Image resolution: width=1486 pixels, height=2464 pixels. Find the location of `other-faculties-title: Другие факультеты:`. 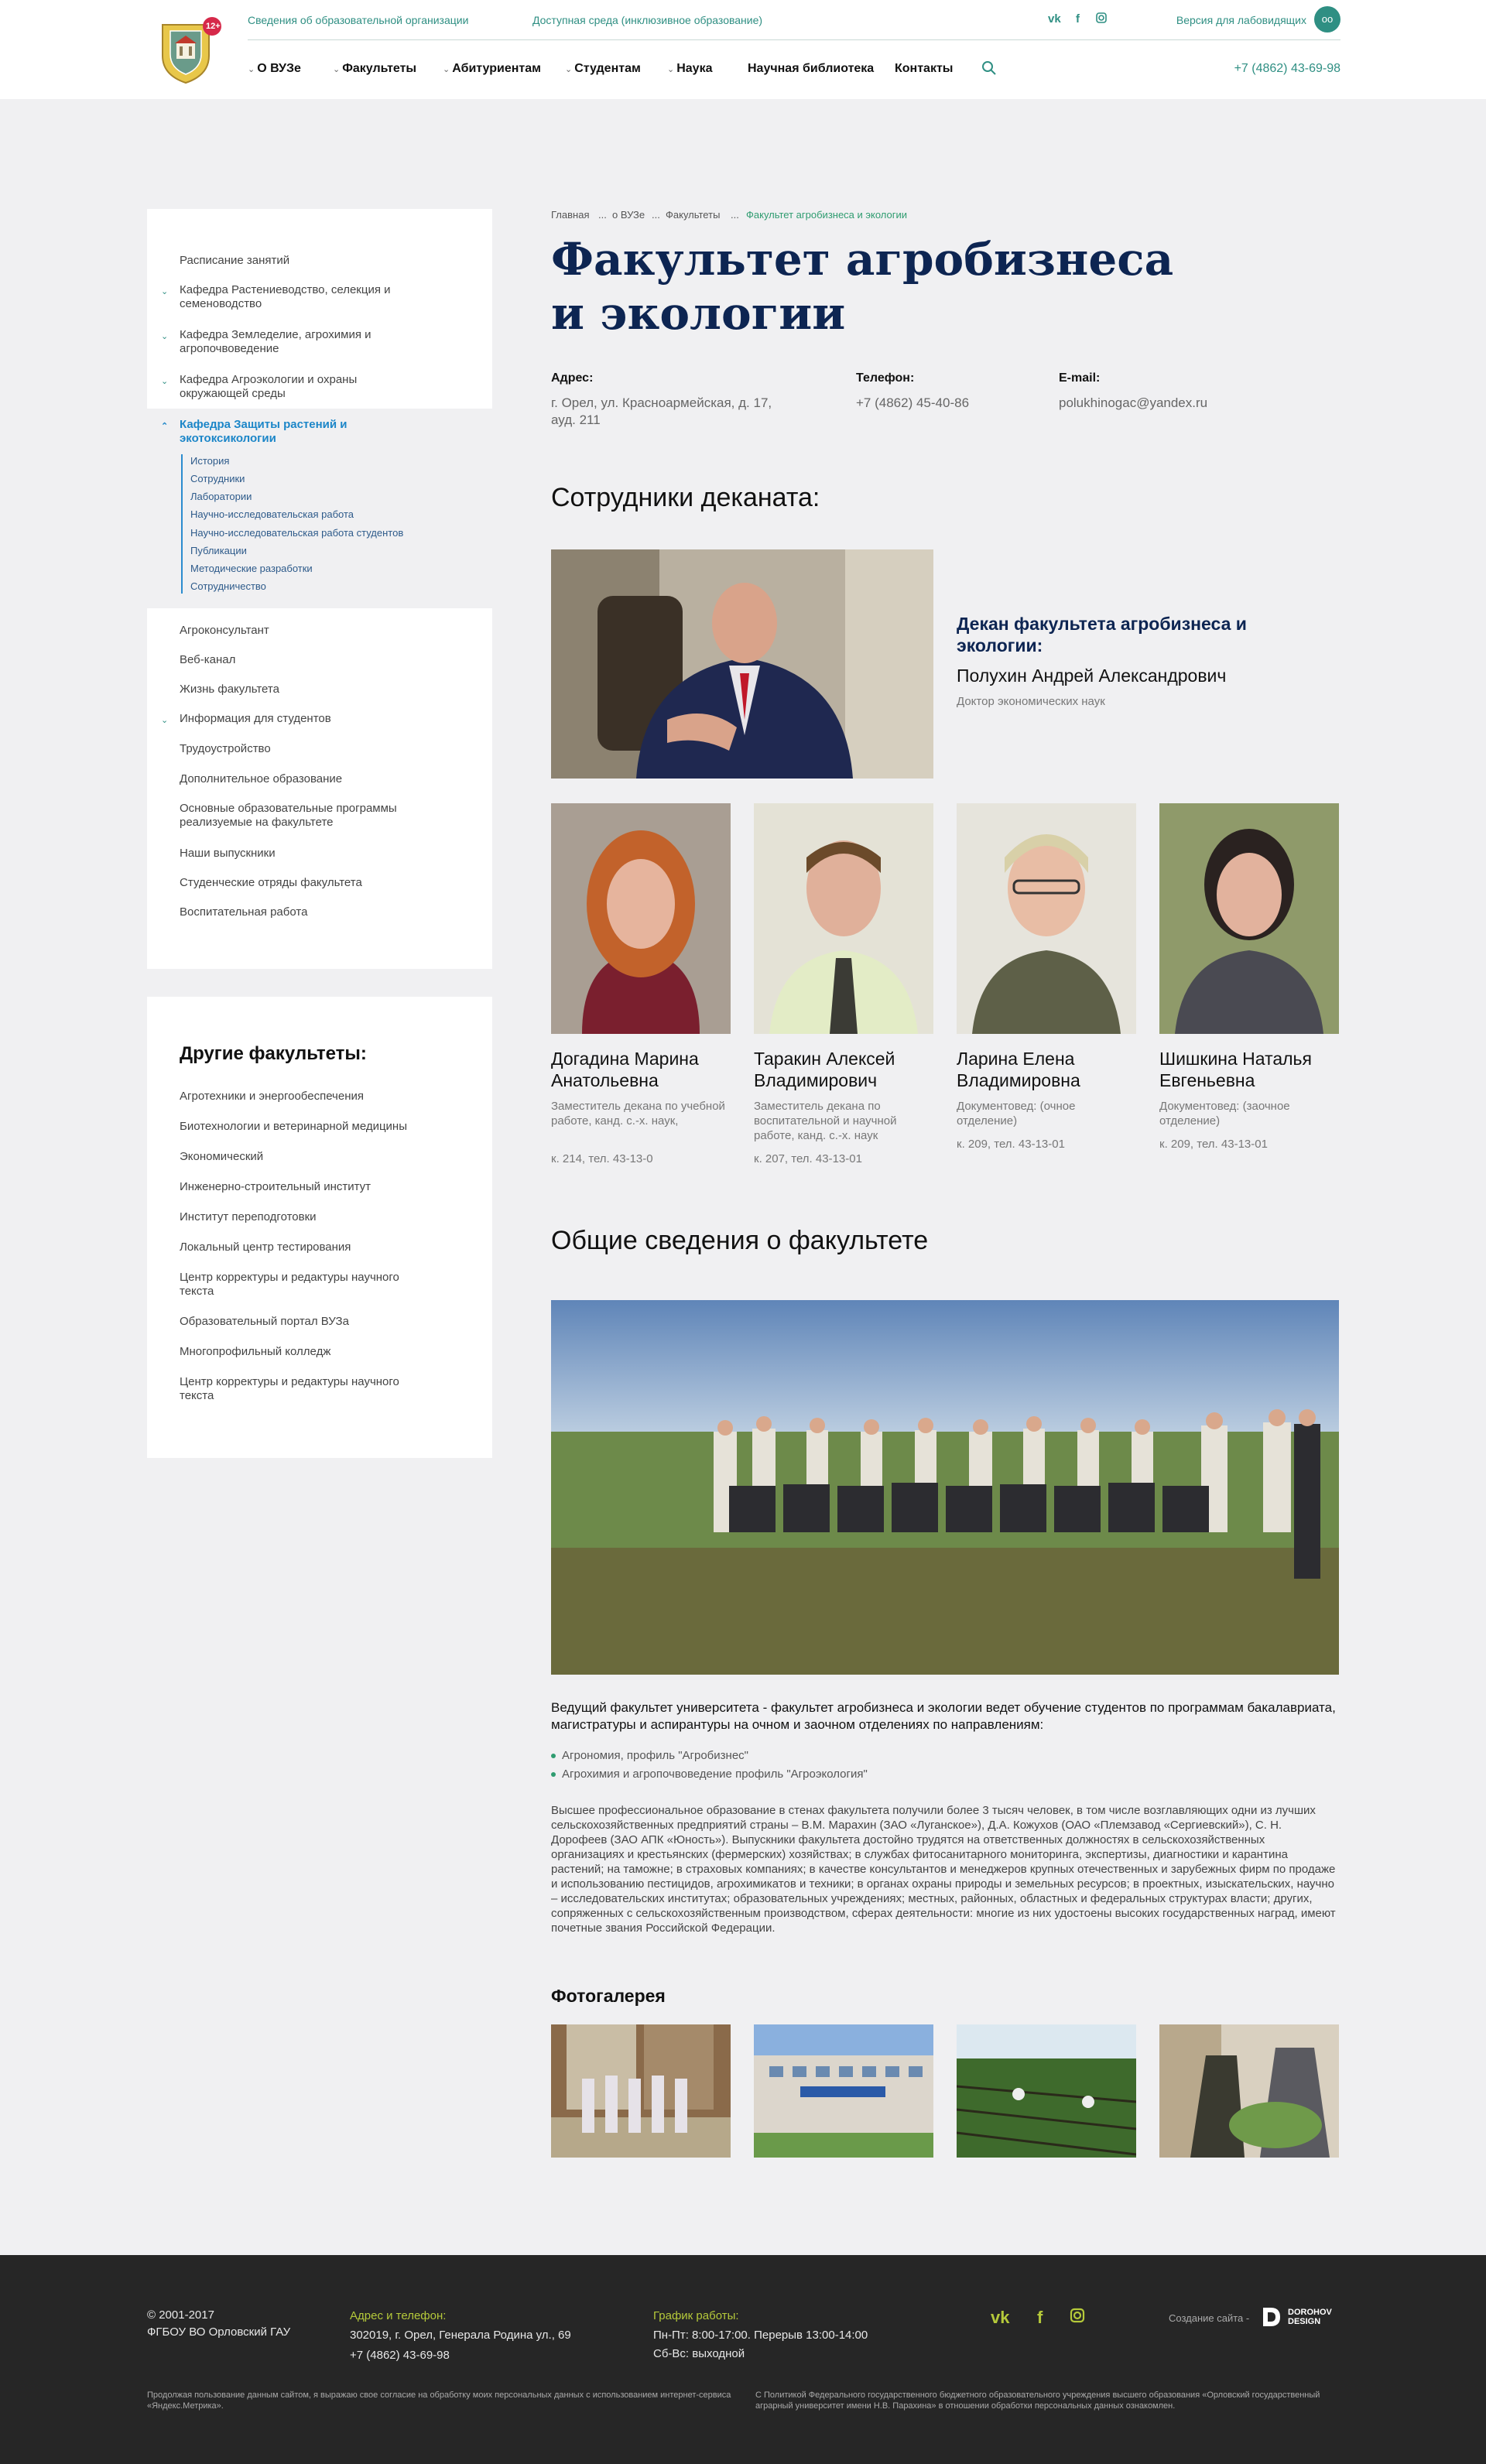

other-faculties-title: Другие факультеты: is located at coordinates (273, 1053).